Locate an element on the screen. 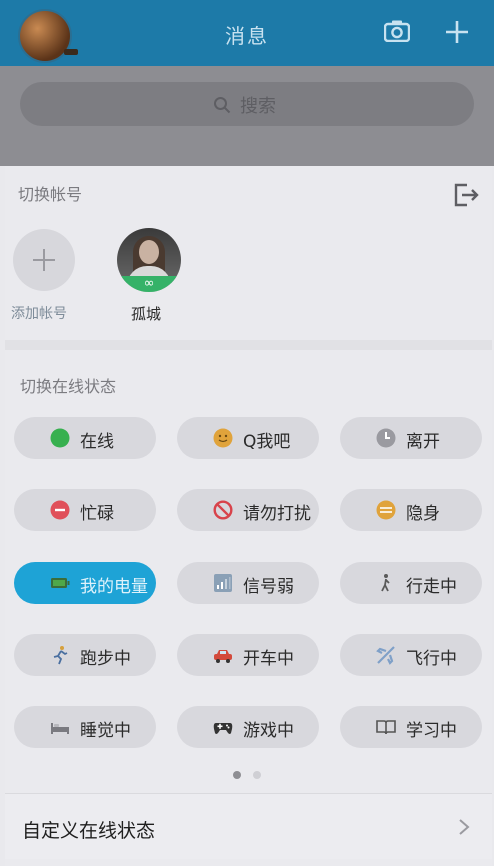 This screenshot has height=866, width=494. status-chip: 离开 is located at coordinates (411, 438).